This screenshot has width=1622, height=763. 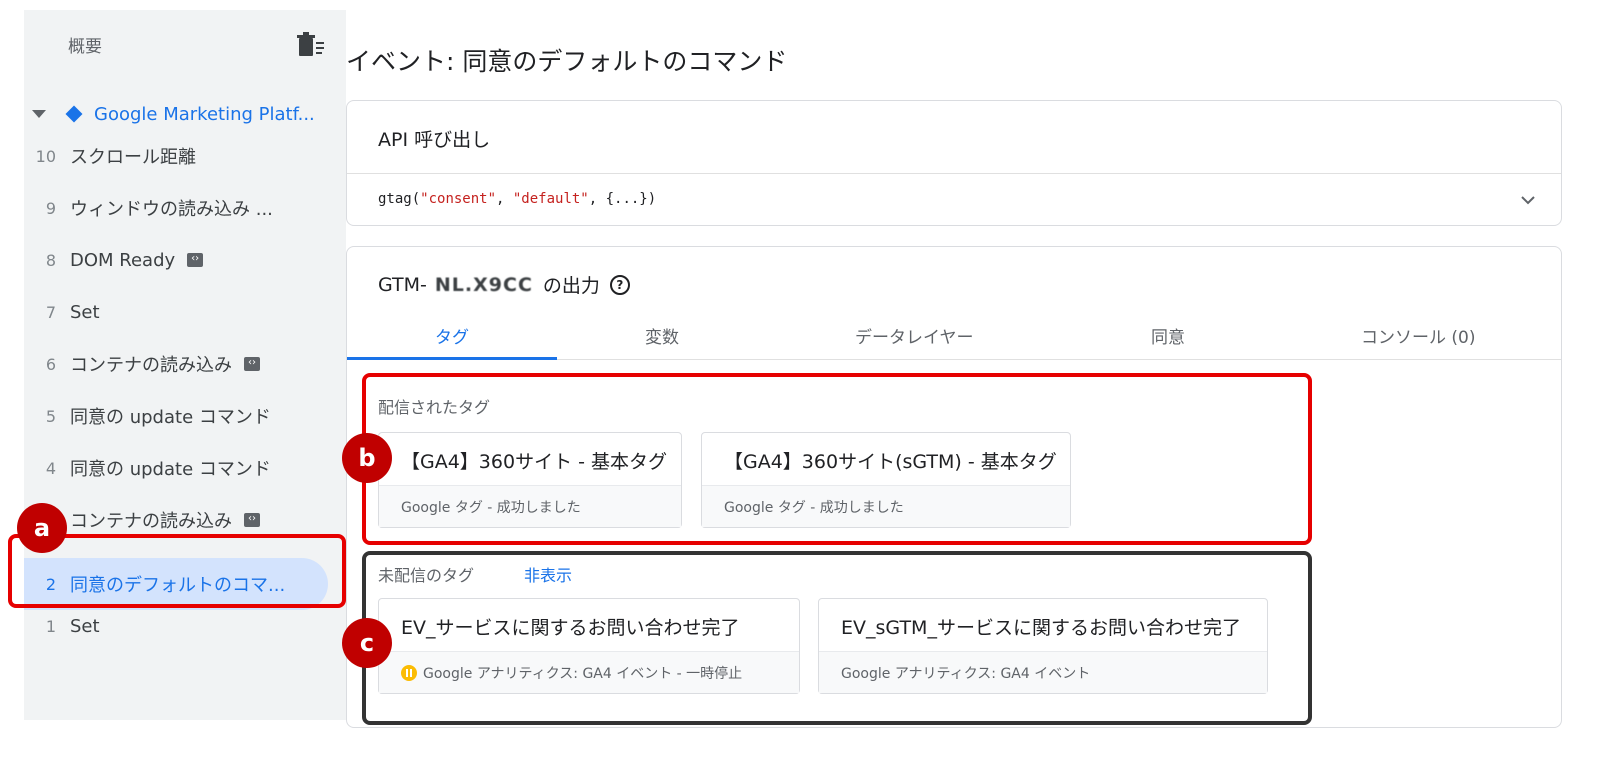 What do you see at coordinates (1418, 335) in the screenshot?
I see `tab-console: コンソール (0)` at bounding box center [1418, 335].